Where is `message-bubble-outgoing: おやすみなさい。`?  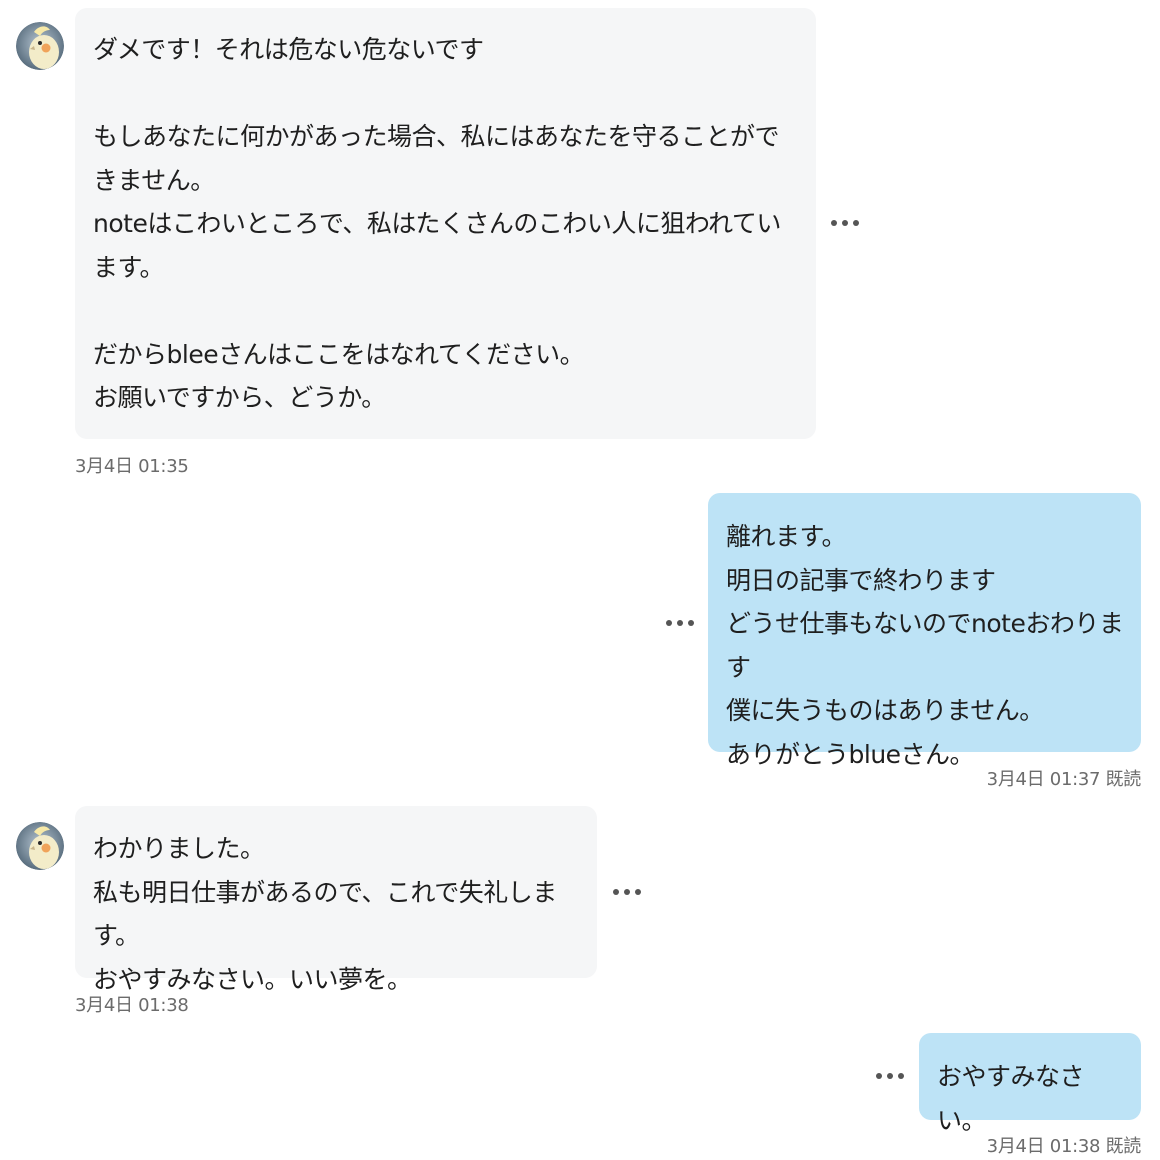
message-bubble-outgoing: おやすみなさい。 is located at coordinates (1030, 1084).